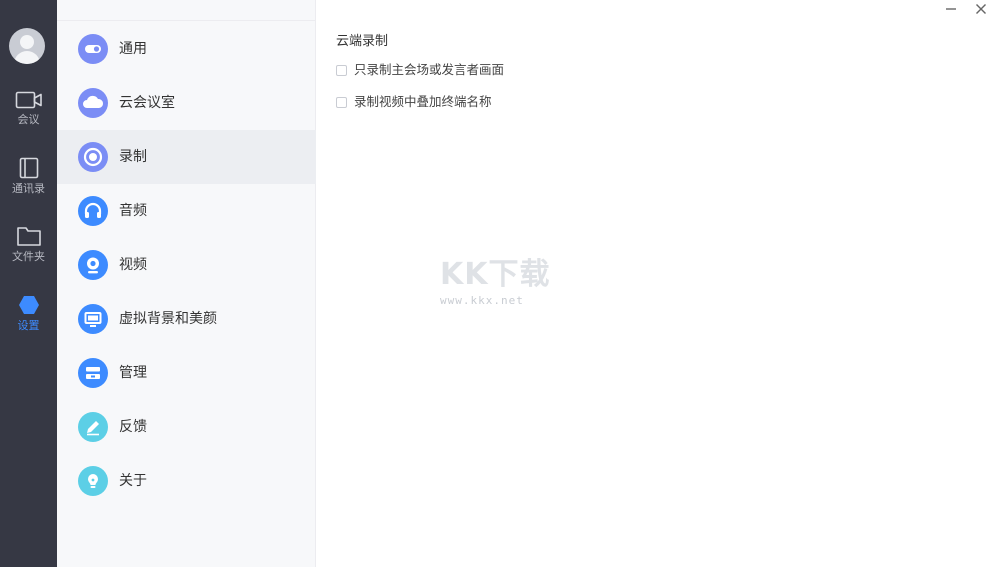 The height and width of the screenshot is (567, 999). What do you see at coordinates (28, 256) in the screenshot?
I see `nav-item-label: 文件夹` at bounding box center [28, 256].